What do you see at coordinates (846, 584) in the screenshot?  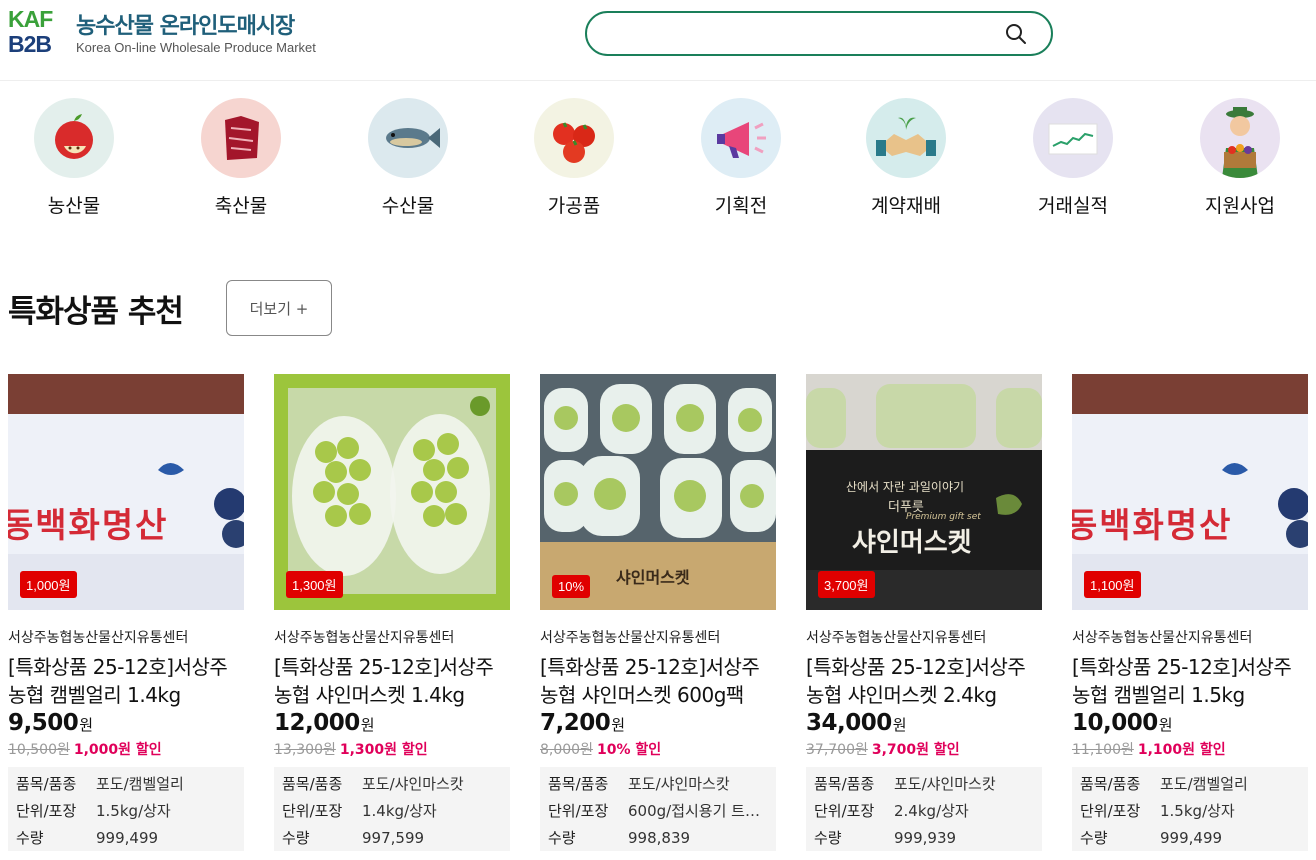 I see `discount-badge: 3,700원` at bounding box center [846, 584].